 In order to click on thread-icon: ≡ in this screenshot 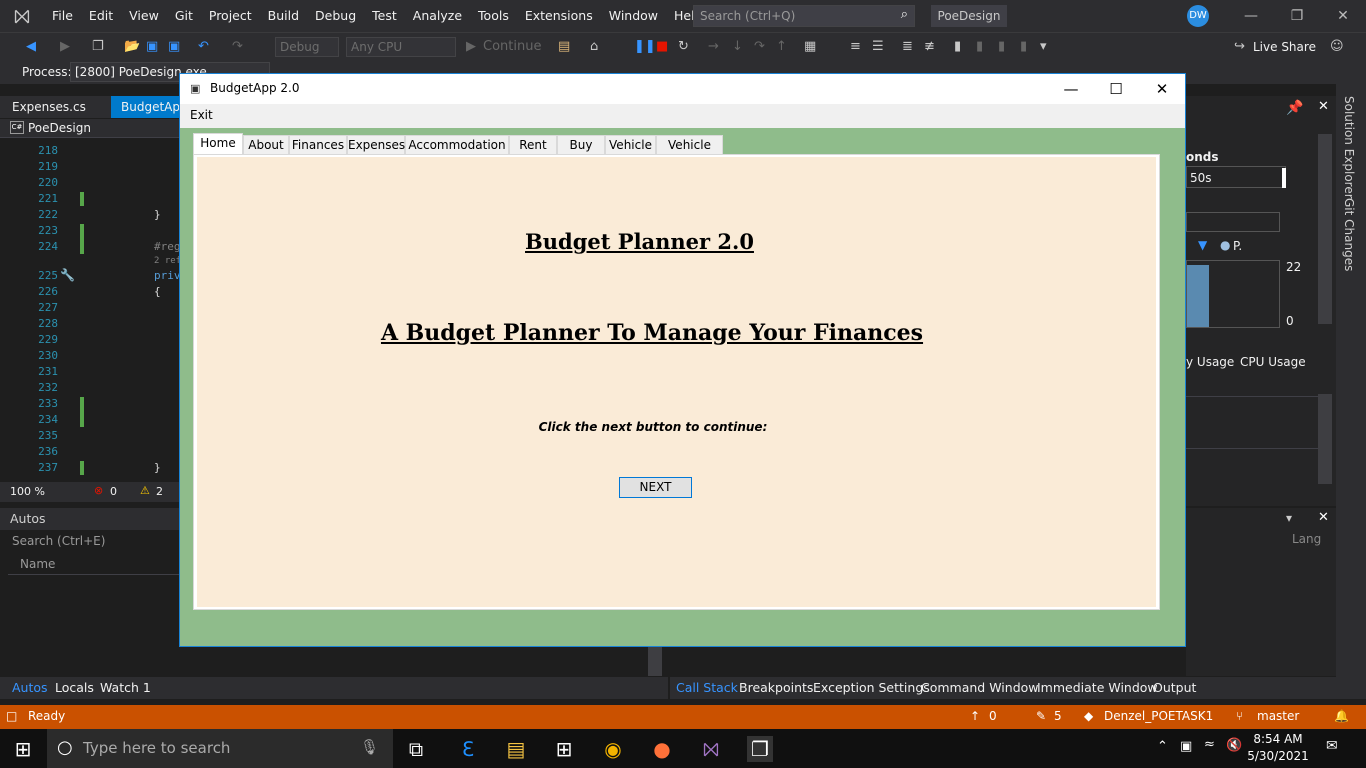, I will do `click(855, 46)`.